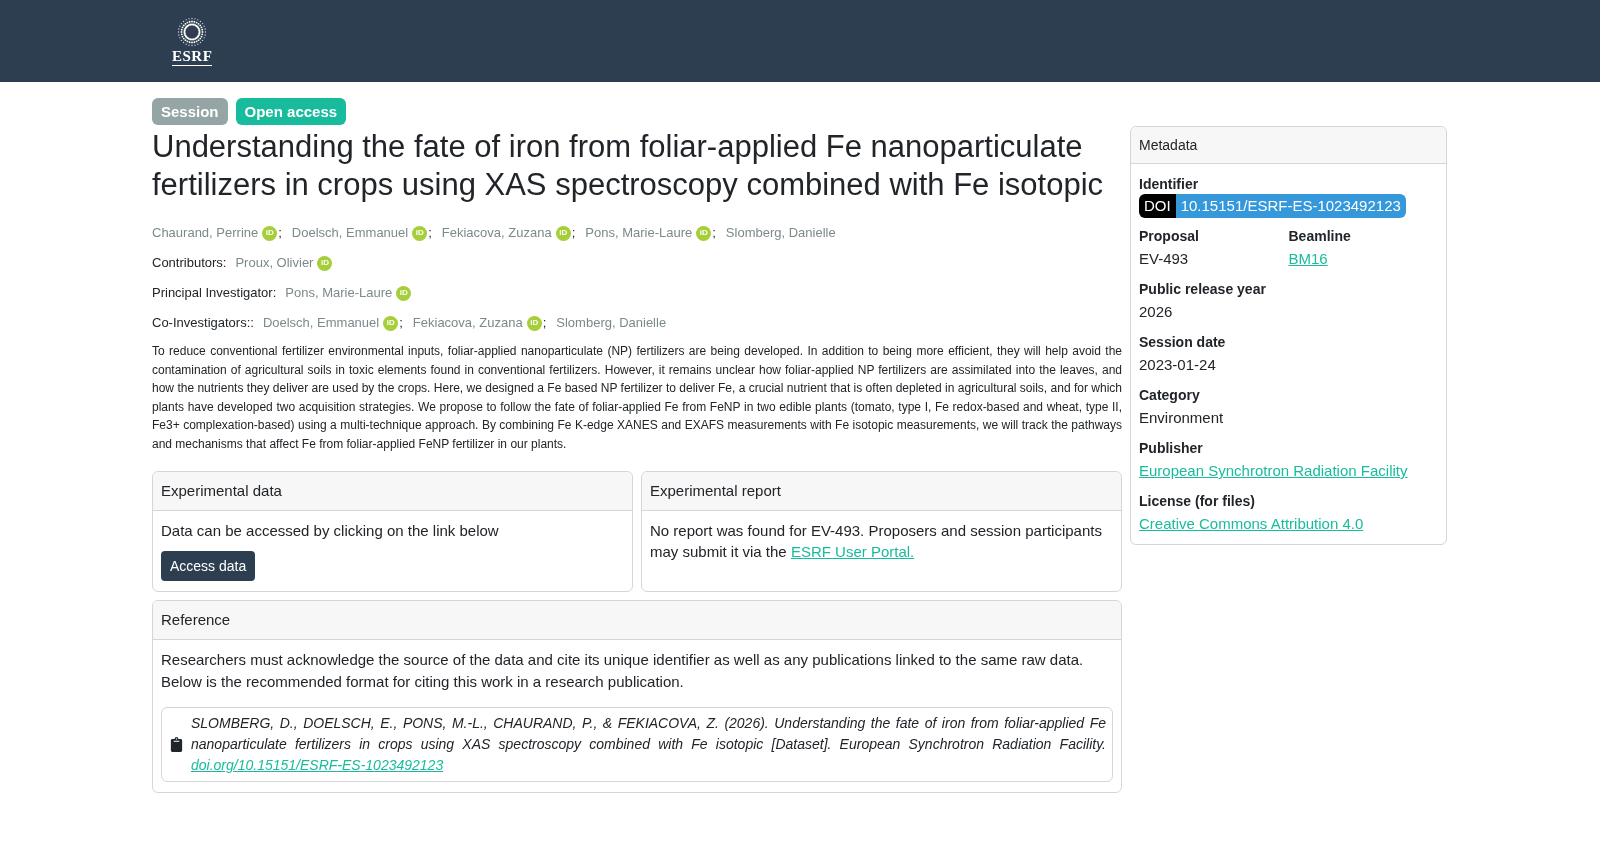  I want to click on field-label: Public release year, so click(1203, 289).